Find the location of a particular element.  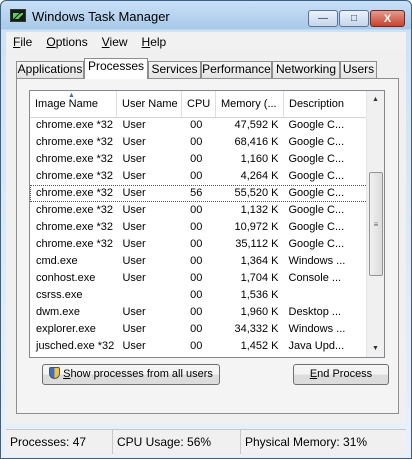

menu-view: View is located at coordinates (115, 42).